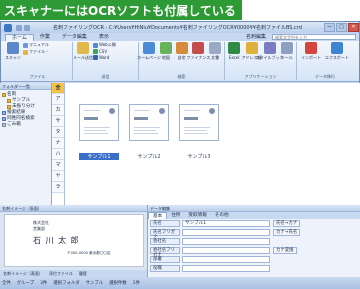  I want to click on ribbon-group-data-migration: インポート エクスポート データ移行, so click(325, 61).